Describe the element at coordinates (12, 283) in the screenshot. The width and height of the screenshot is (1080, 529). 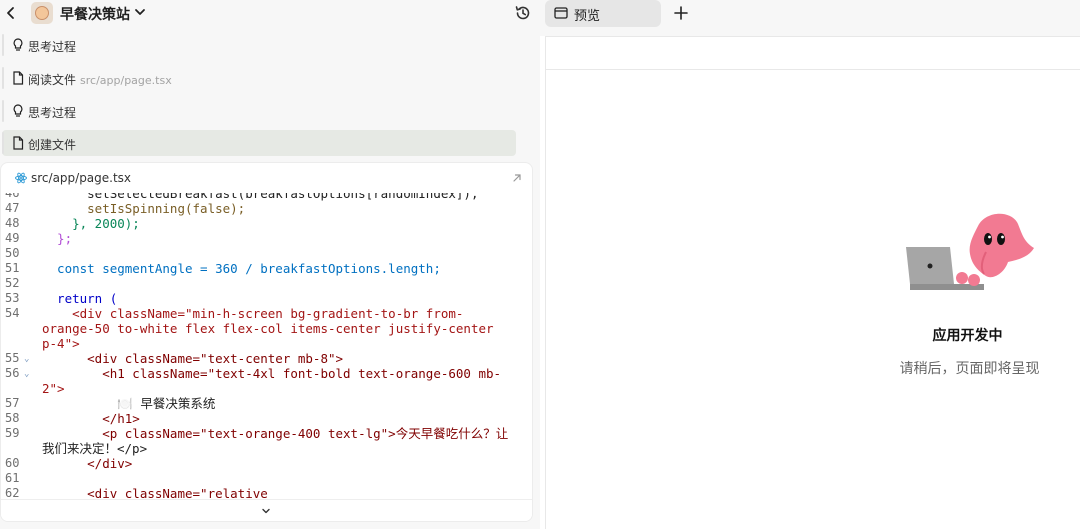
I see `code-line: 52` at that location.